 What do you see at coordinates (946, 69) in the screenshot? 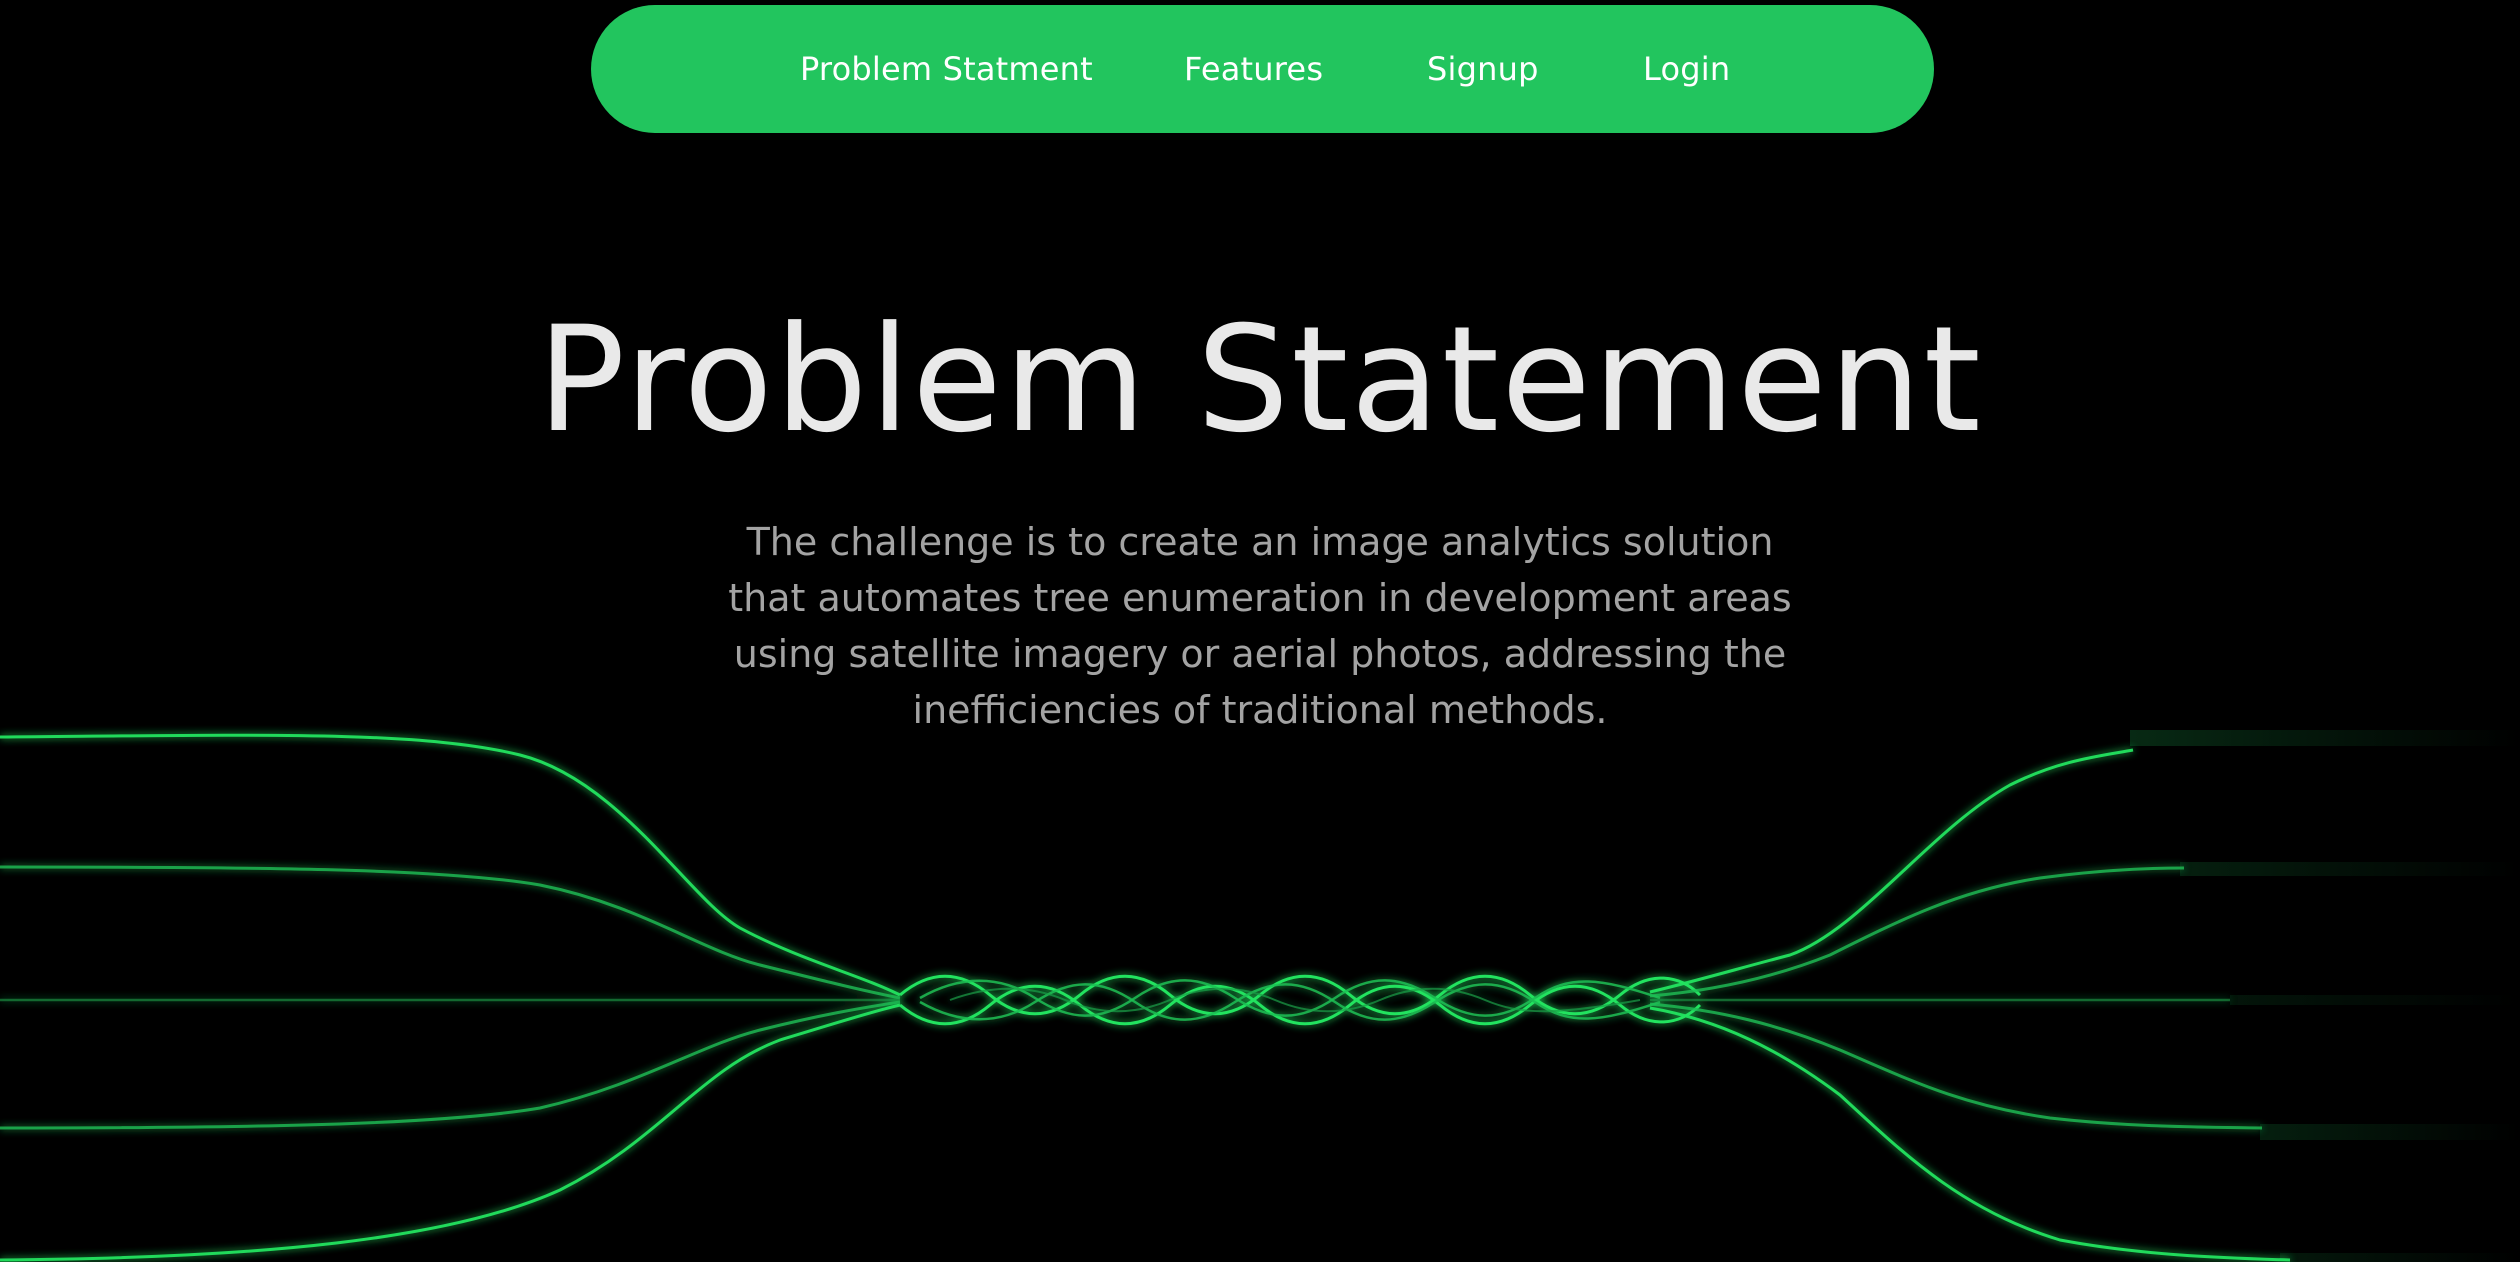
I see `nav-link-problem-statement: Problem Statment` at bounding box center [946, 69].